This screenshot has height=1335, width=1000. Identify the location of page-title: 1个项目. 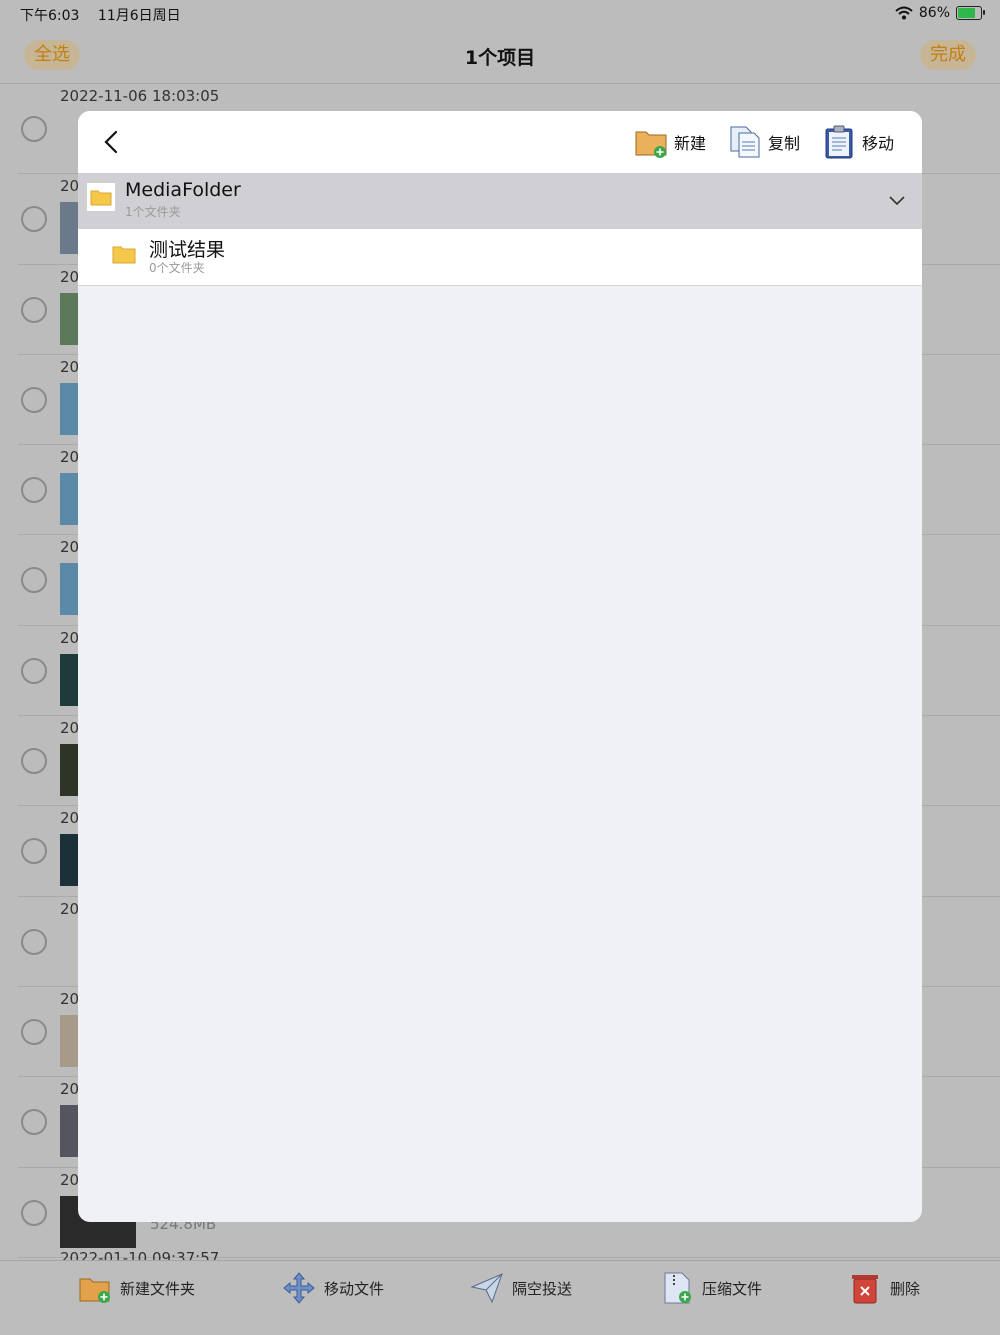
(500, 58).